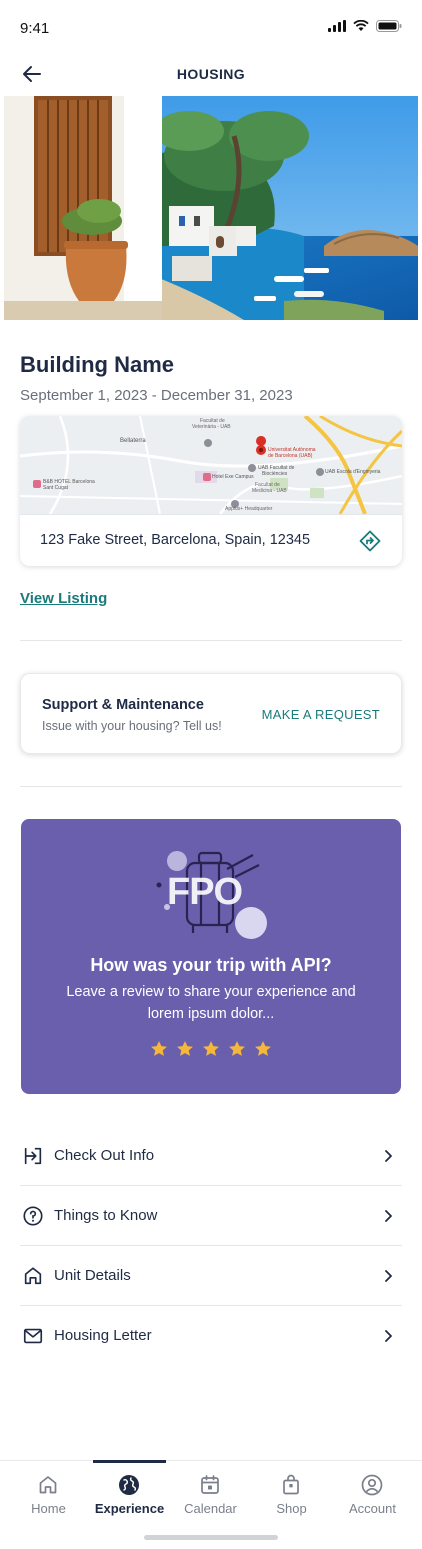 This screenshot has width=422, height=1549. I want to click on review-title: How was your trip with API?, so click(211, 965).